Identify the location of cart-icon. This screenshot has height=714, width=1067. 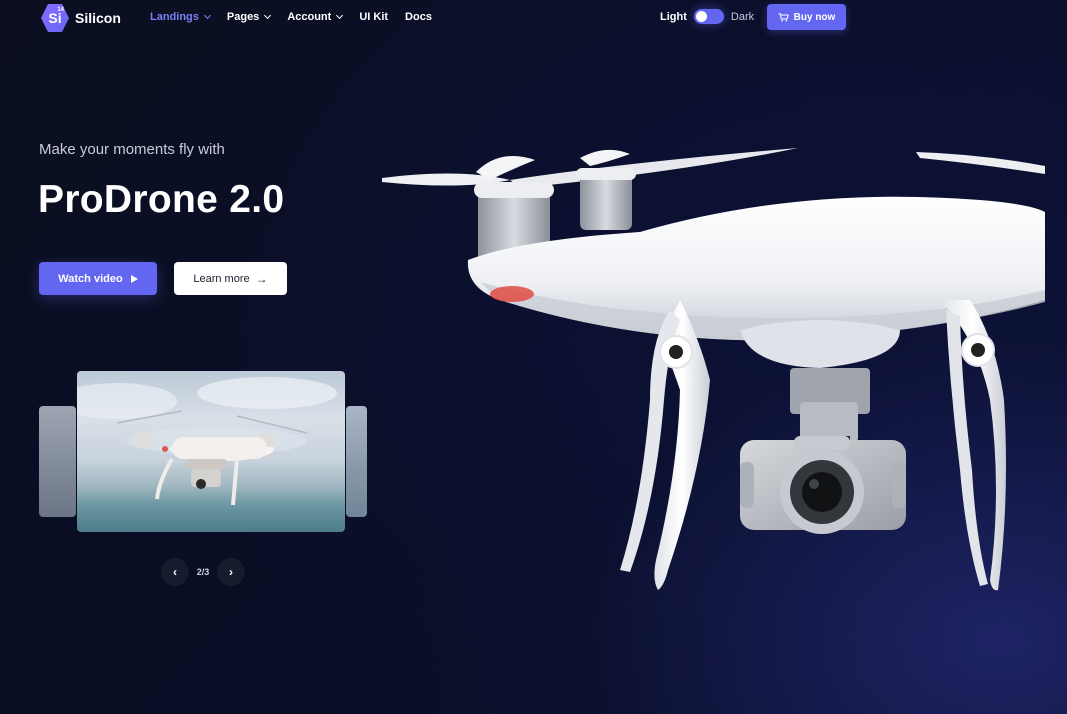
(783, 17).